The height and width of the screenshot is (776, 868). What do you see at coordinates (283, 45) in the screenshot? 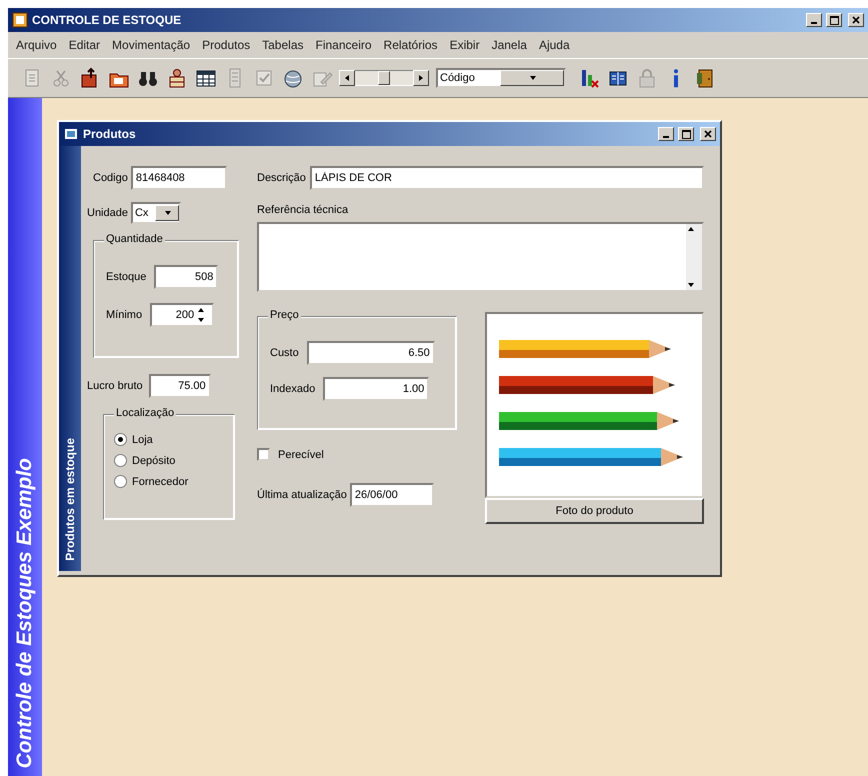
I see `menu-item: Tabelas` at bounding box center [283, 45].